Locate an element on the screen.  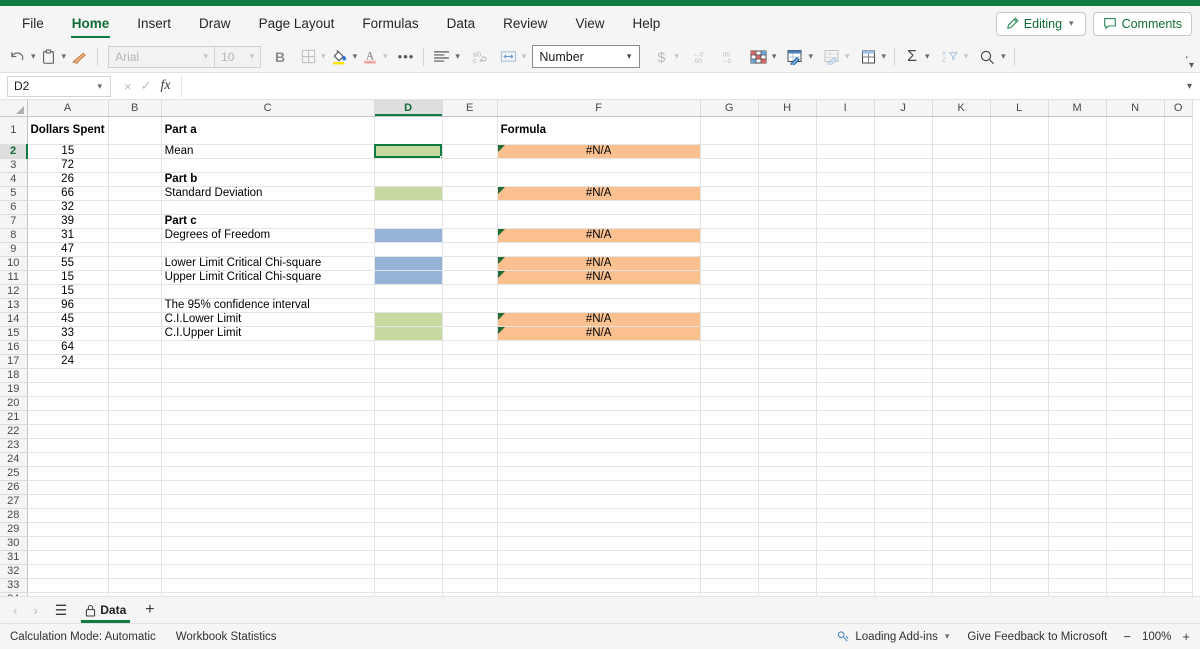
cell-J15 is located at coordinates (903, 333).